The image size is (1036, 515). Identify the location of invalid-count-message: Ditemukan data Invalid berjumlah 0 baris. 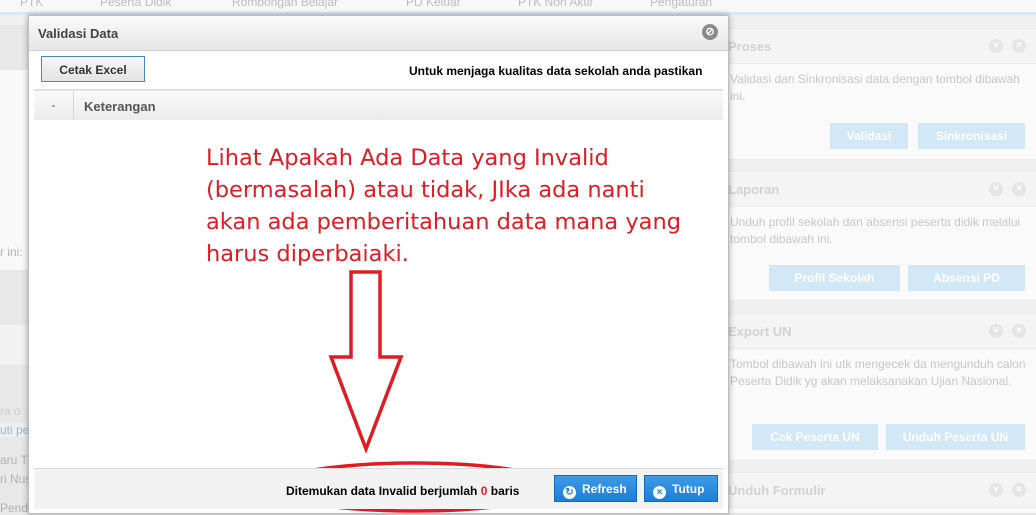
(402, 491).